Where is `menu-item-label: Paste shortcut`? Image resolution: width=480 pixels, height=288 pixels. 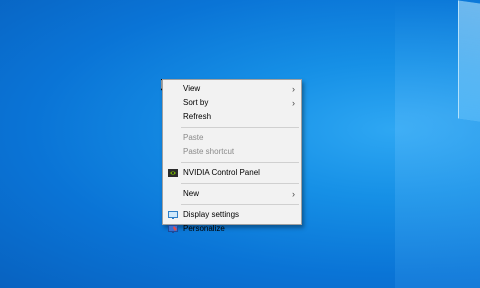
menu-item-label: Paste shortcut is located at coordinates (209, 151).